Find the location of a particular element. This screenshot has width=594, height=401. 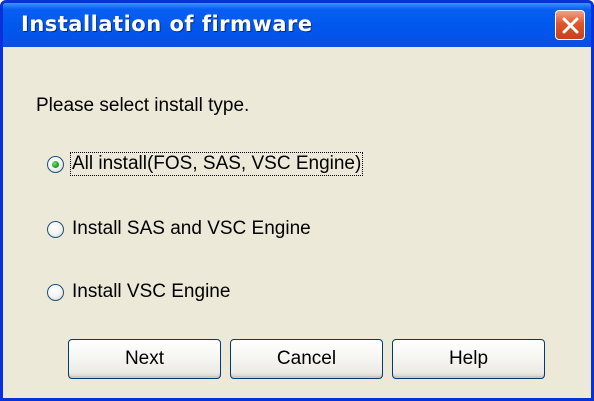

radio-option-sas-vsc: Install SAS and VSC Engine is located at coordinates (179, 229).